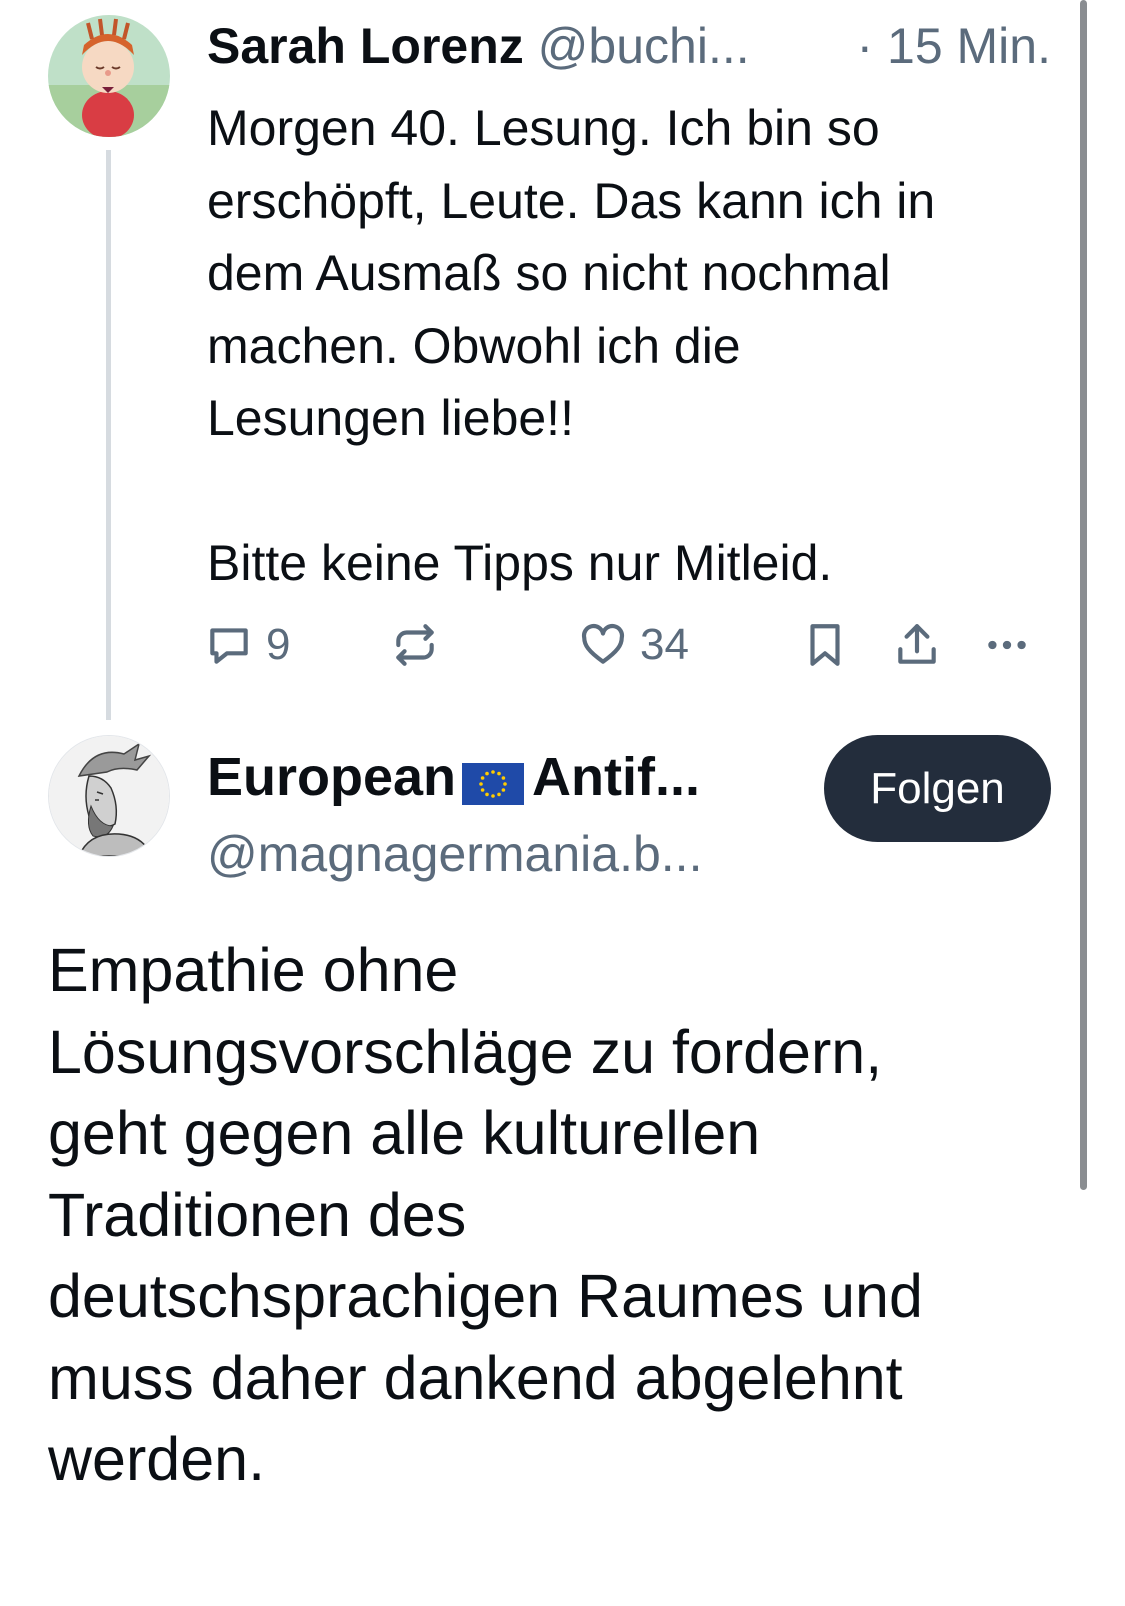  Describe the element at coordinates (108, 435) in the screenshot. I see `thread-line` at that location.